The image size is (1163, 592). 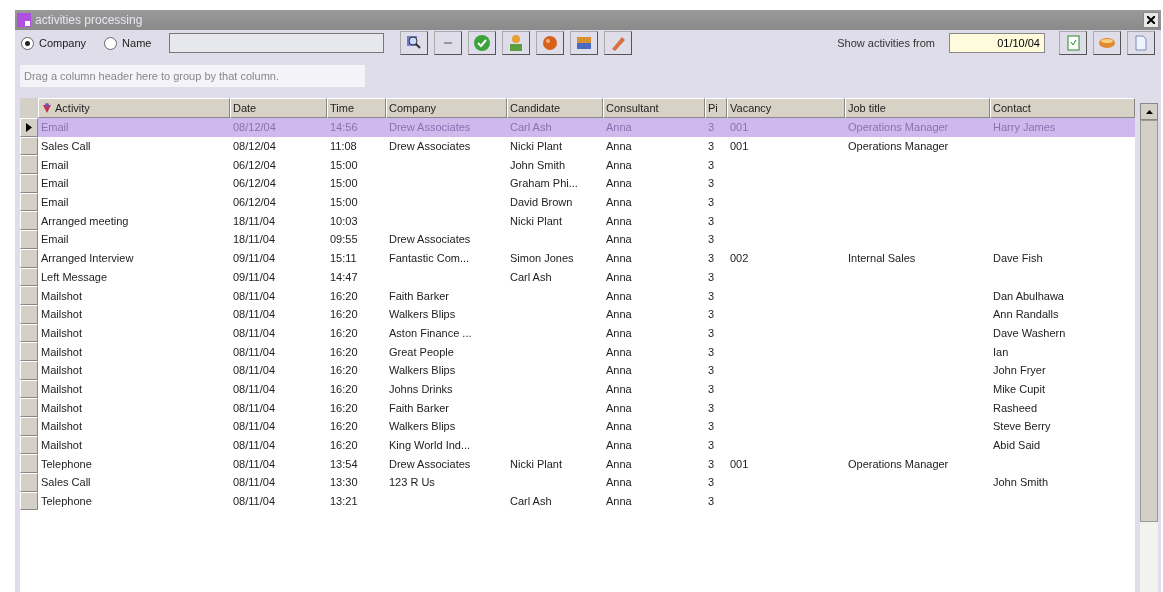 I want to click on column-header: Contact, so click(x=1062, y=108).